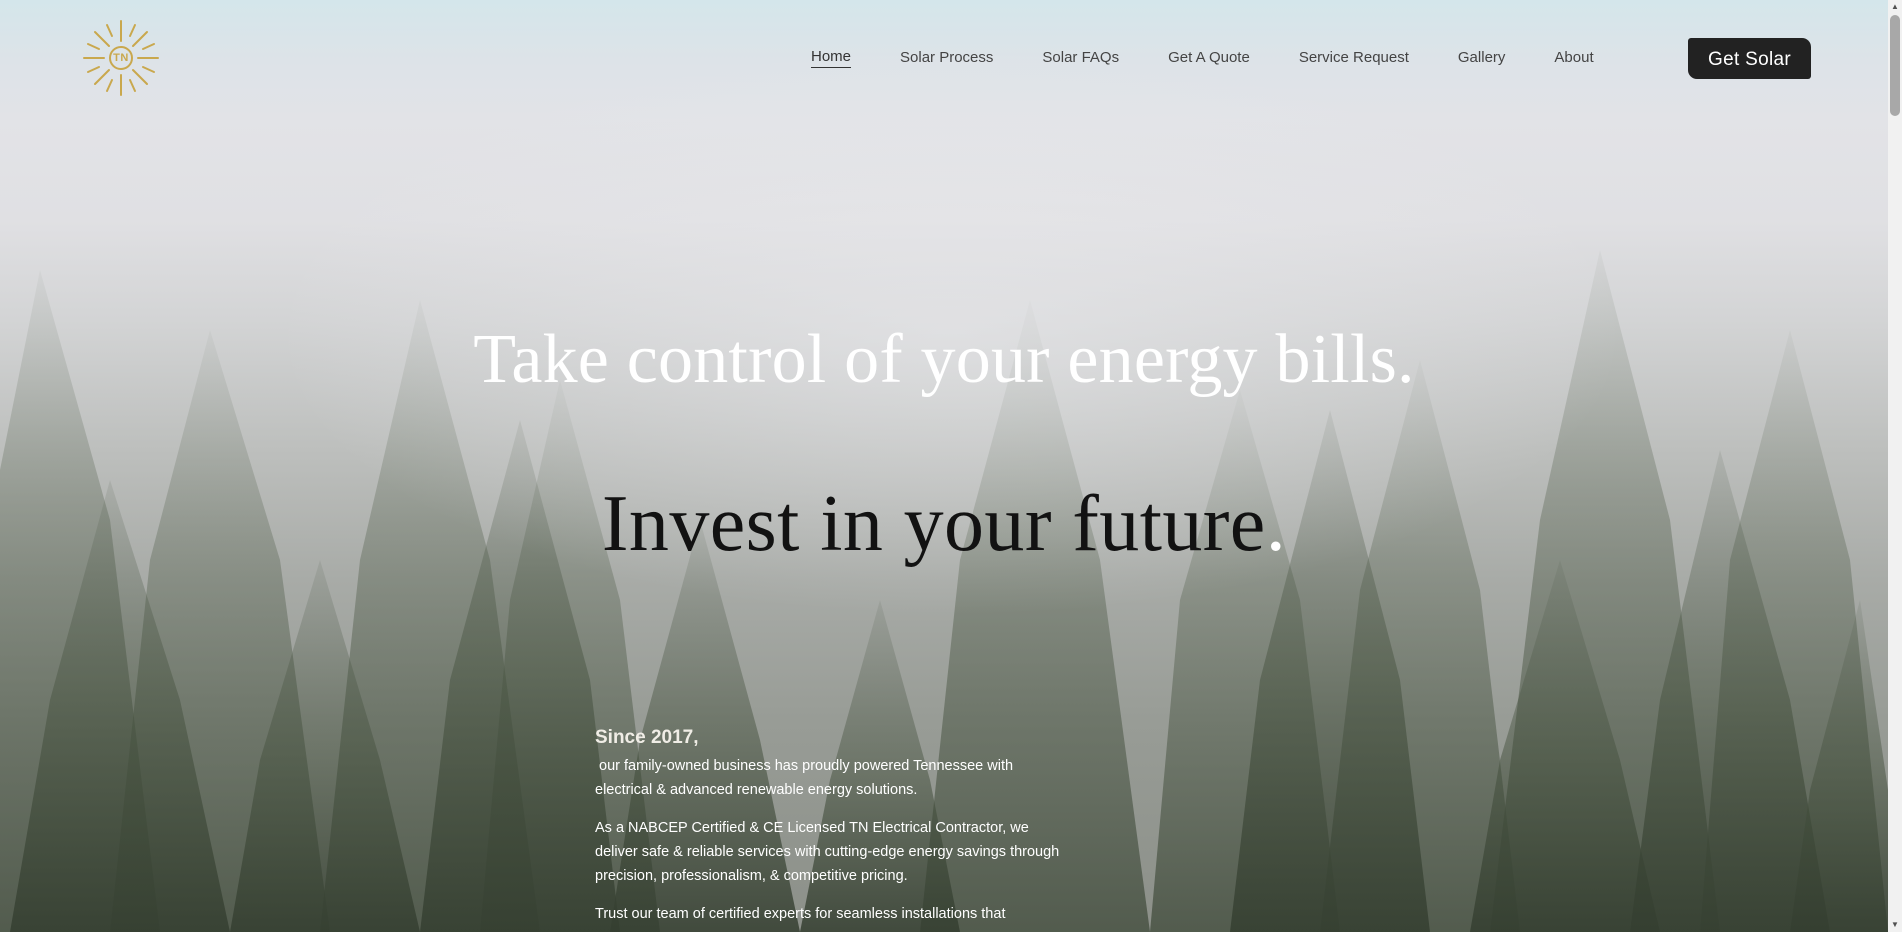  I want to click on nav-get-a-quote: Get A Quote, so click(1209, 58).